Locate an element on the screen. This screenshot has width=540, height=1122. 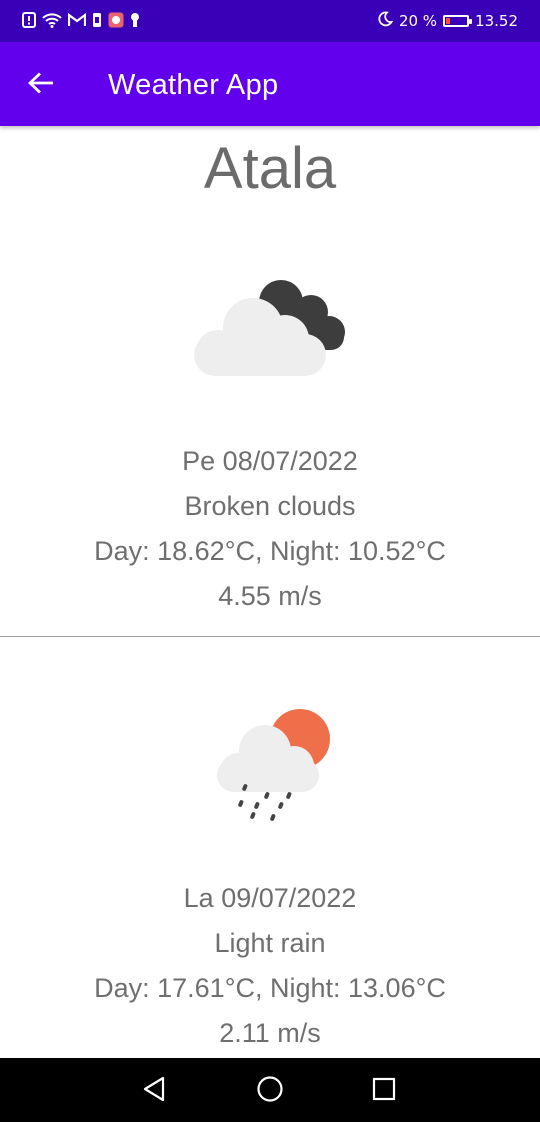
forecast-date: La 09/07/2022 is located at coordinates (270, 898).